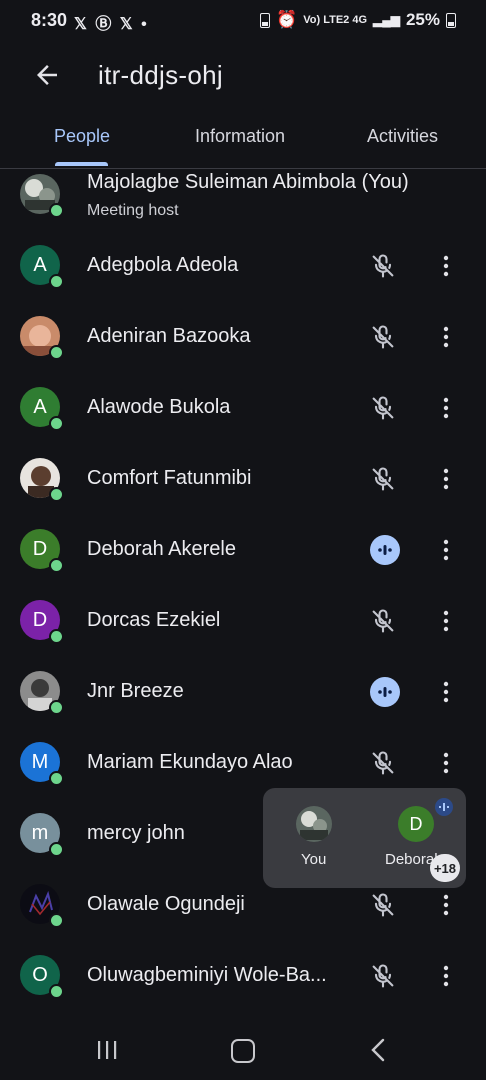 This screenshot has height=1080, width=486. I want to click on participant-row: Jnr Breeze, so click(243, 692).